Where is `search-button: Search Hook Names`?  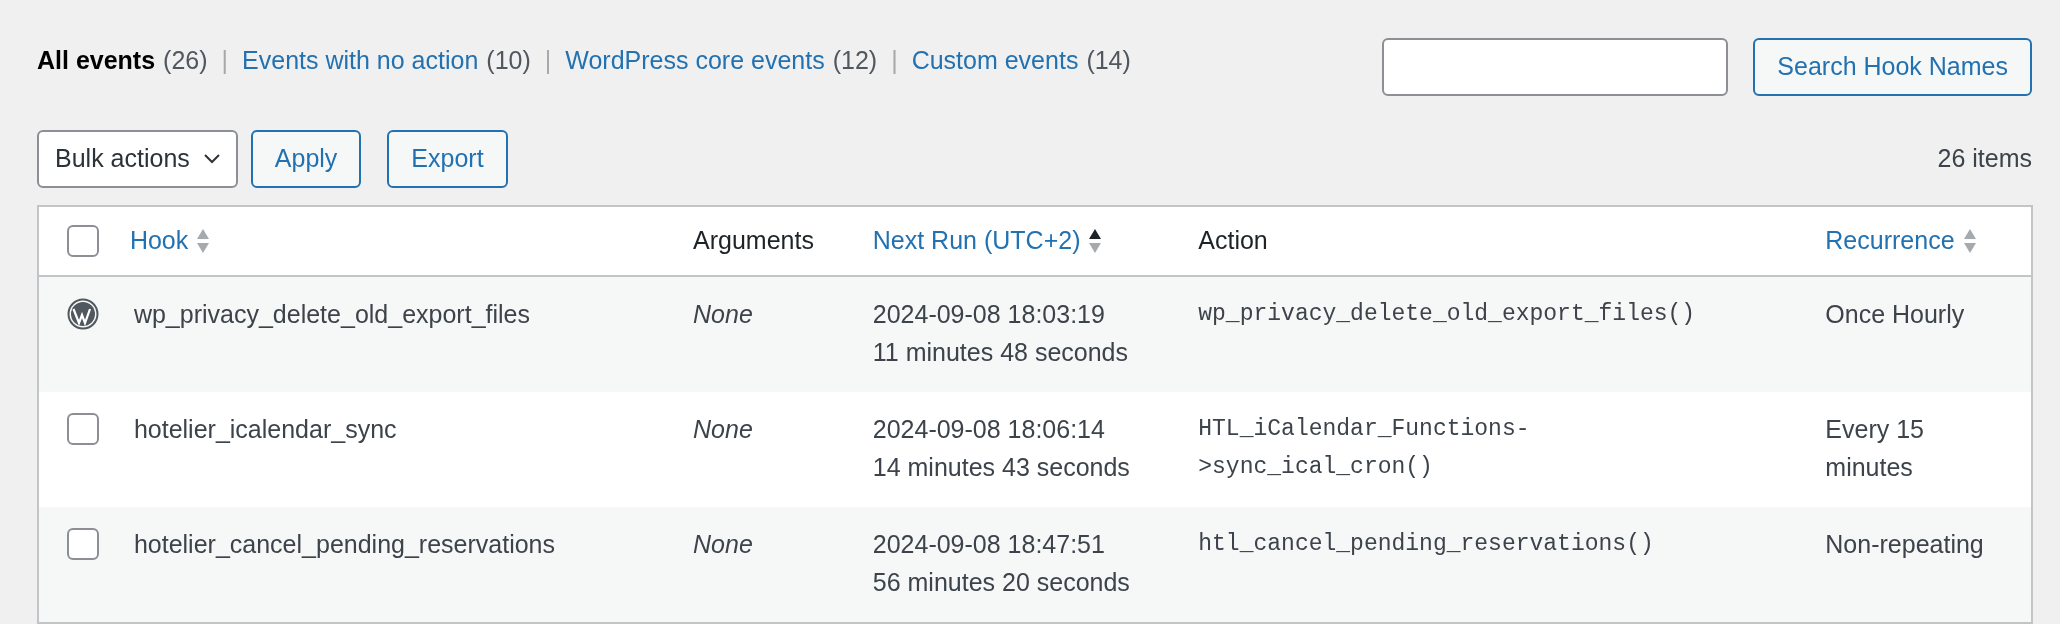 search-button: Search Hook Names is located at coordinates (1892, 67).